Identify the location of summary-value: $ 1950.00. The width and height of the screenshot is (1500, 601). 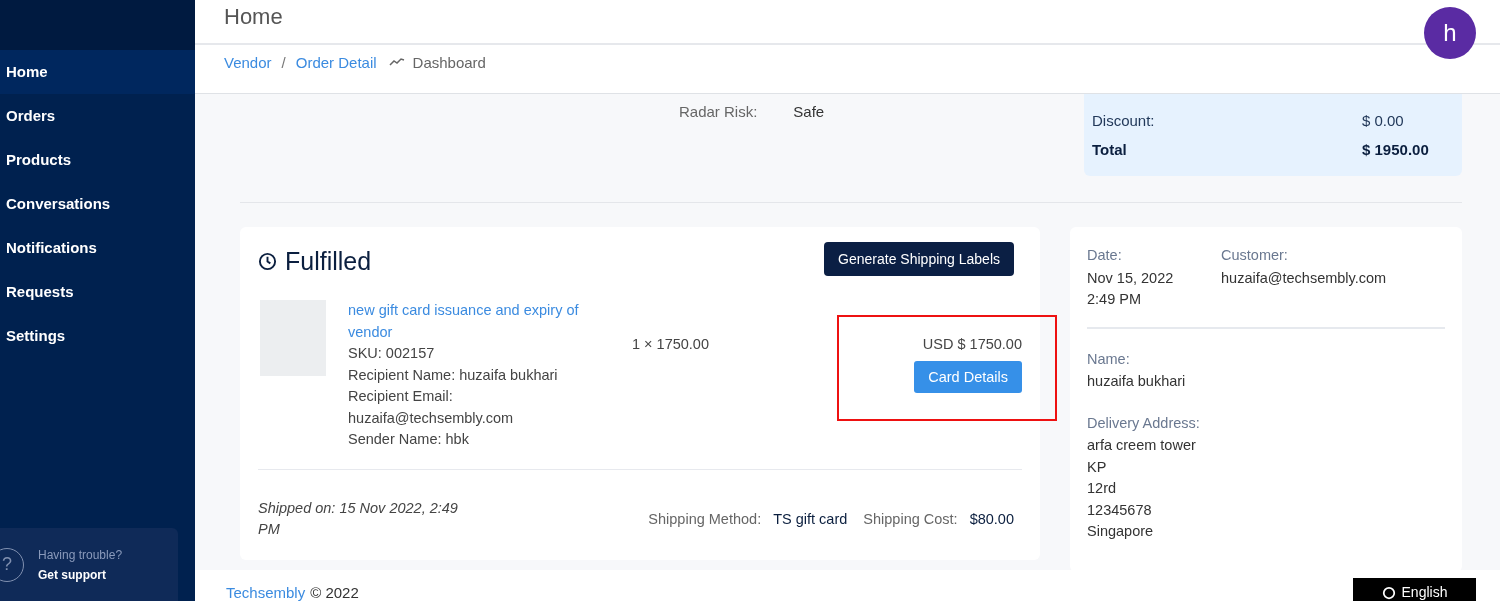
(1395, 149).